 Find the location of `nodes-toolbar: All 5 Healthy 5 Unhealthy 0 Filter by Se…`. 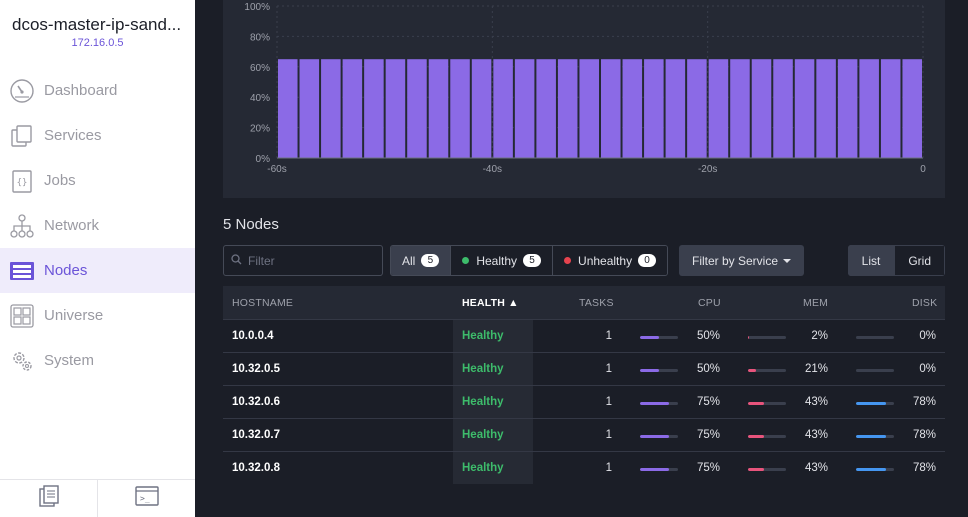

nodes-toolbar: All 5 Healthy 5 Unhealthy 0 Filter by Se… is located at coordinates (584, 261).